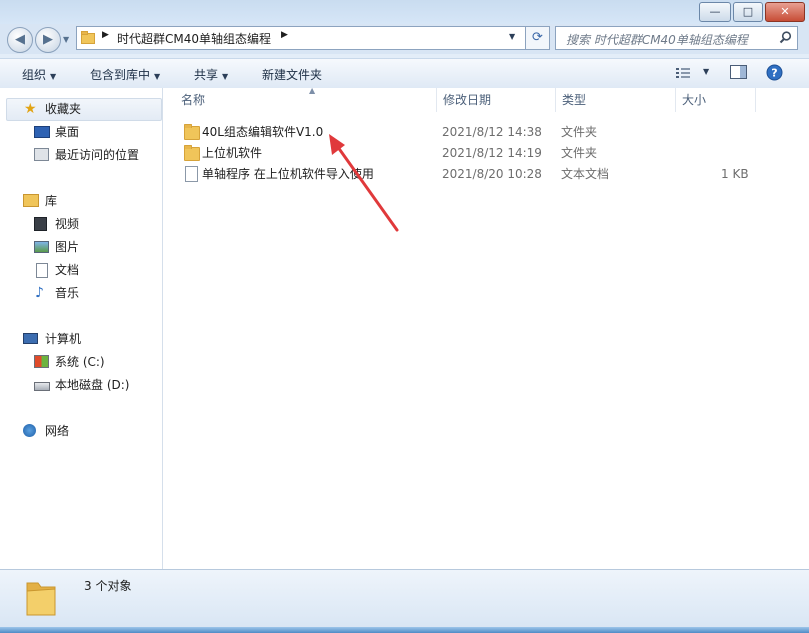  What do you see at coordinates (492, 174) in the screenshot?
I see `file-modified: 2021/8/20 10:28` at bounding box center [492, 174].